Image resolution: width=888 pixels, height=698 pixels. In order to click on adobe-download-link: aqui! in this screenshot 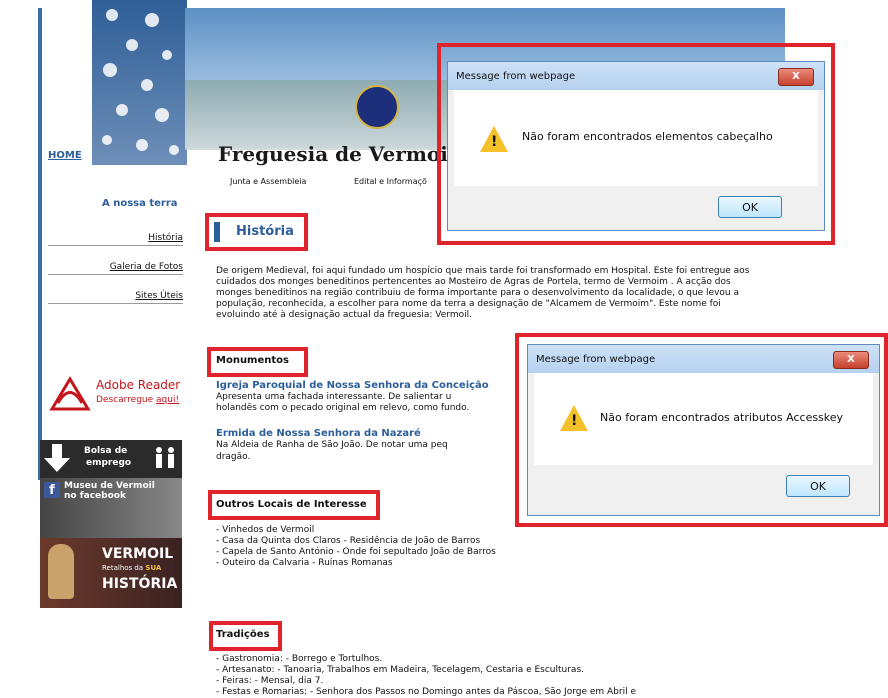, I will do `click(167, 400)`.